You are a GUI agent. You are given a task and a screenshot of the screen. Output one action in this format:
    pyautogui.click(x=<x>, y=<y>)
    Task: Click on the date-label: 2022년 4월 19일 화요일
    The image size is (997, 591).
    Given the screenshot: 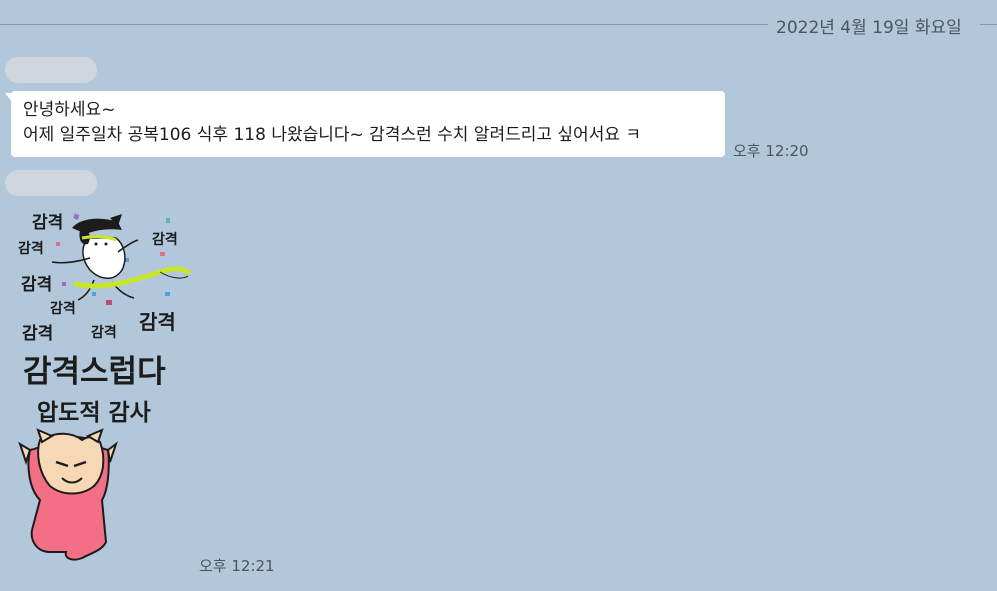 What is the action you would take?
    pyautogui.click(x=869, y=28)
    